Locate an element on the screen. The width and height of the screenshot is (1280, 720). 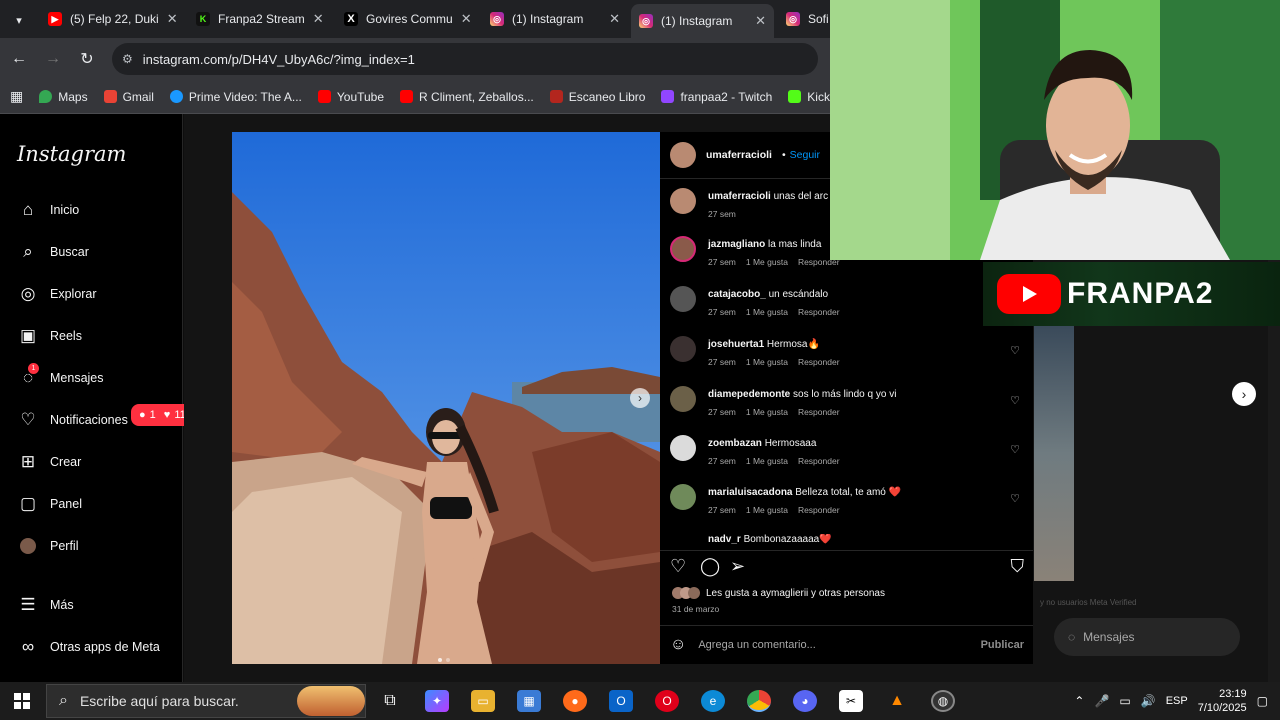
tab-instagram-active: ◎ (1) Instagram ✕ is located at coordinates (702, 21).